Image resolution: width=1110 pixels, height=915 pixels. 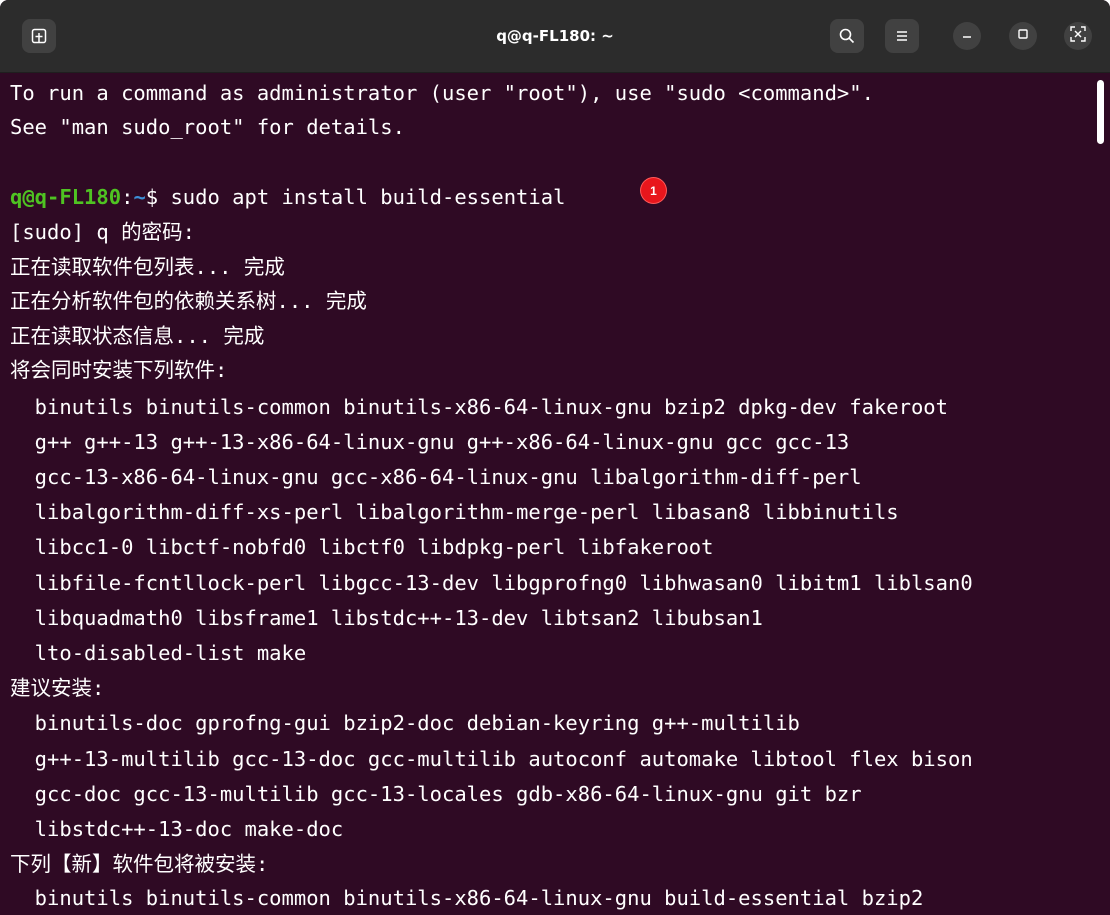 I want to click on new-tab-icon, so click(x=39, y=36).